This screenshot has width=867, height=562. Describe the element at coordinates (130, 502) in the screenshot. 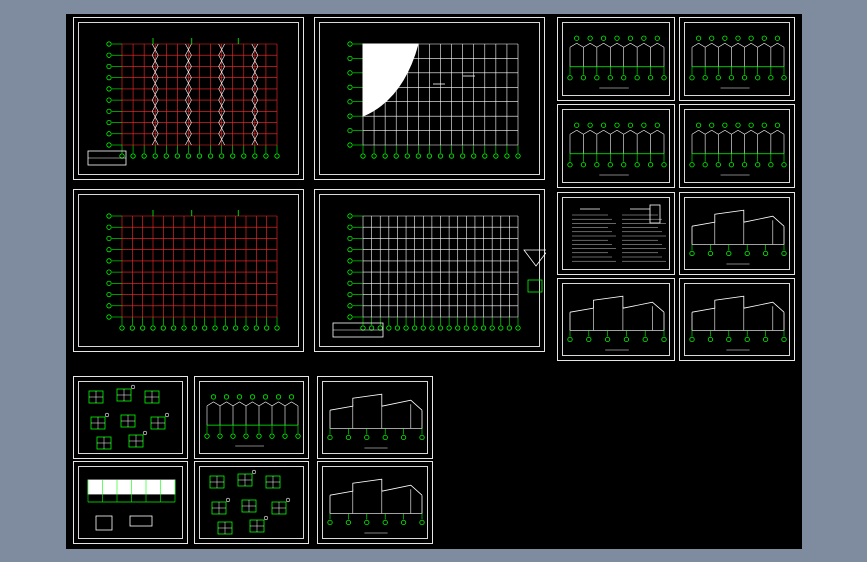

I see `sheet-wall-elevation` at that location.